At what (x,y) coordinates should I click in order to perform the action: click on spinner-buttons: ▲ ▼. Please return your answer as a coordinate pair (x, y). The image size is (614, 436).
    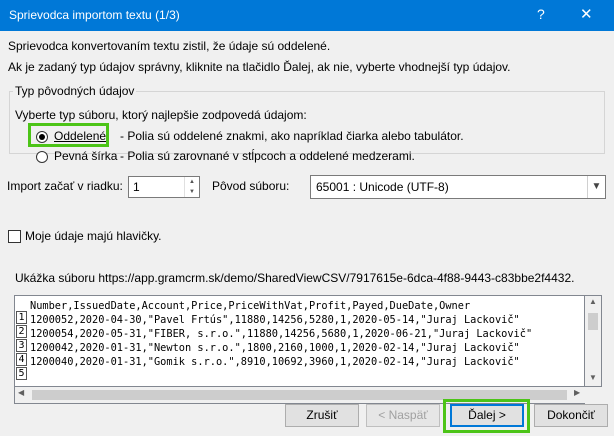
    Looking at the image, I should click on (191, 187).